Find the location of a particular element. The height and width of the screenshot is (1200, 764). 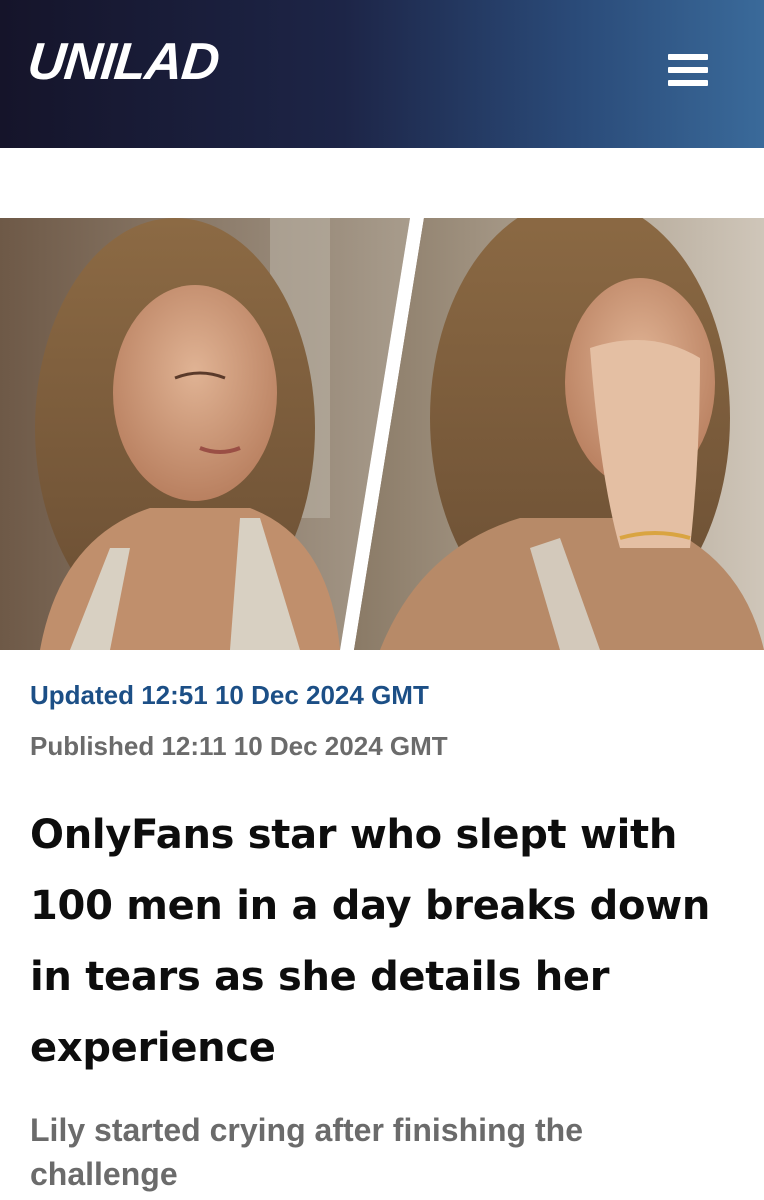

hamburger-menu-icon is located at coordinates (688, 70).